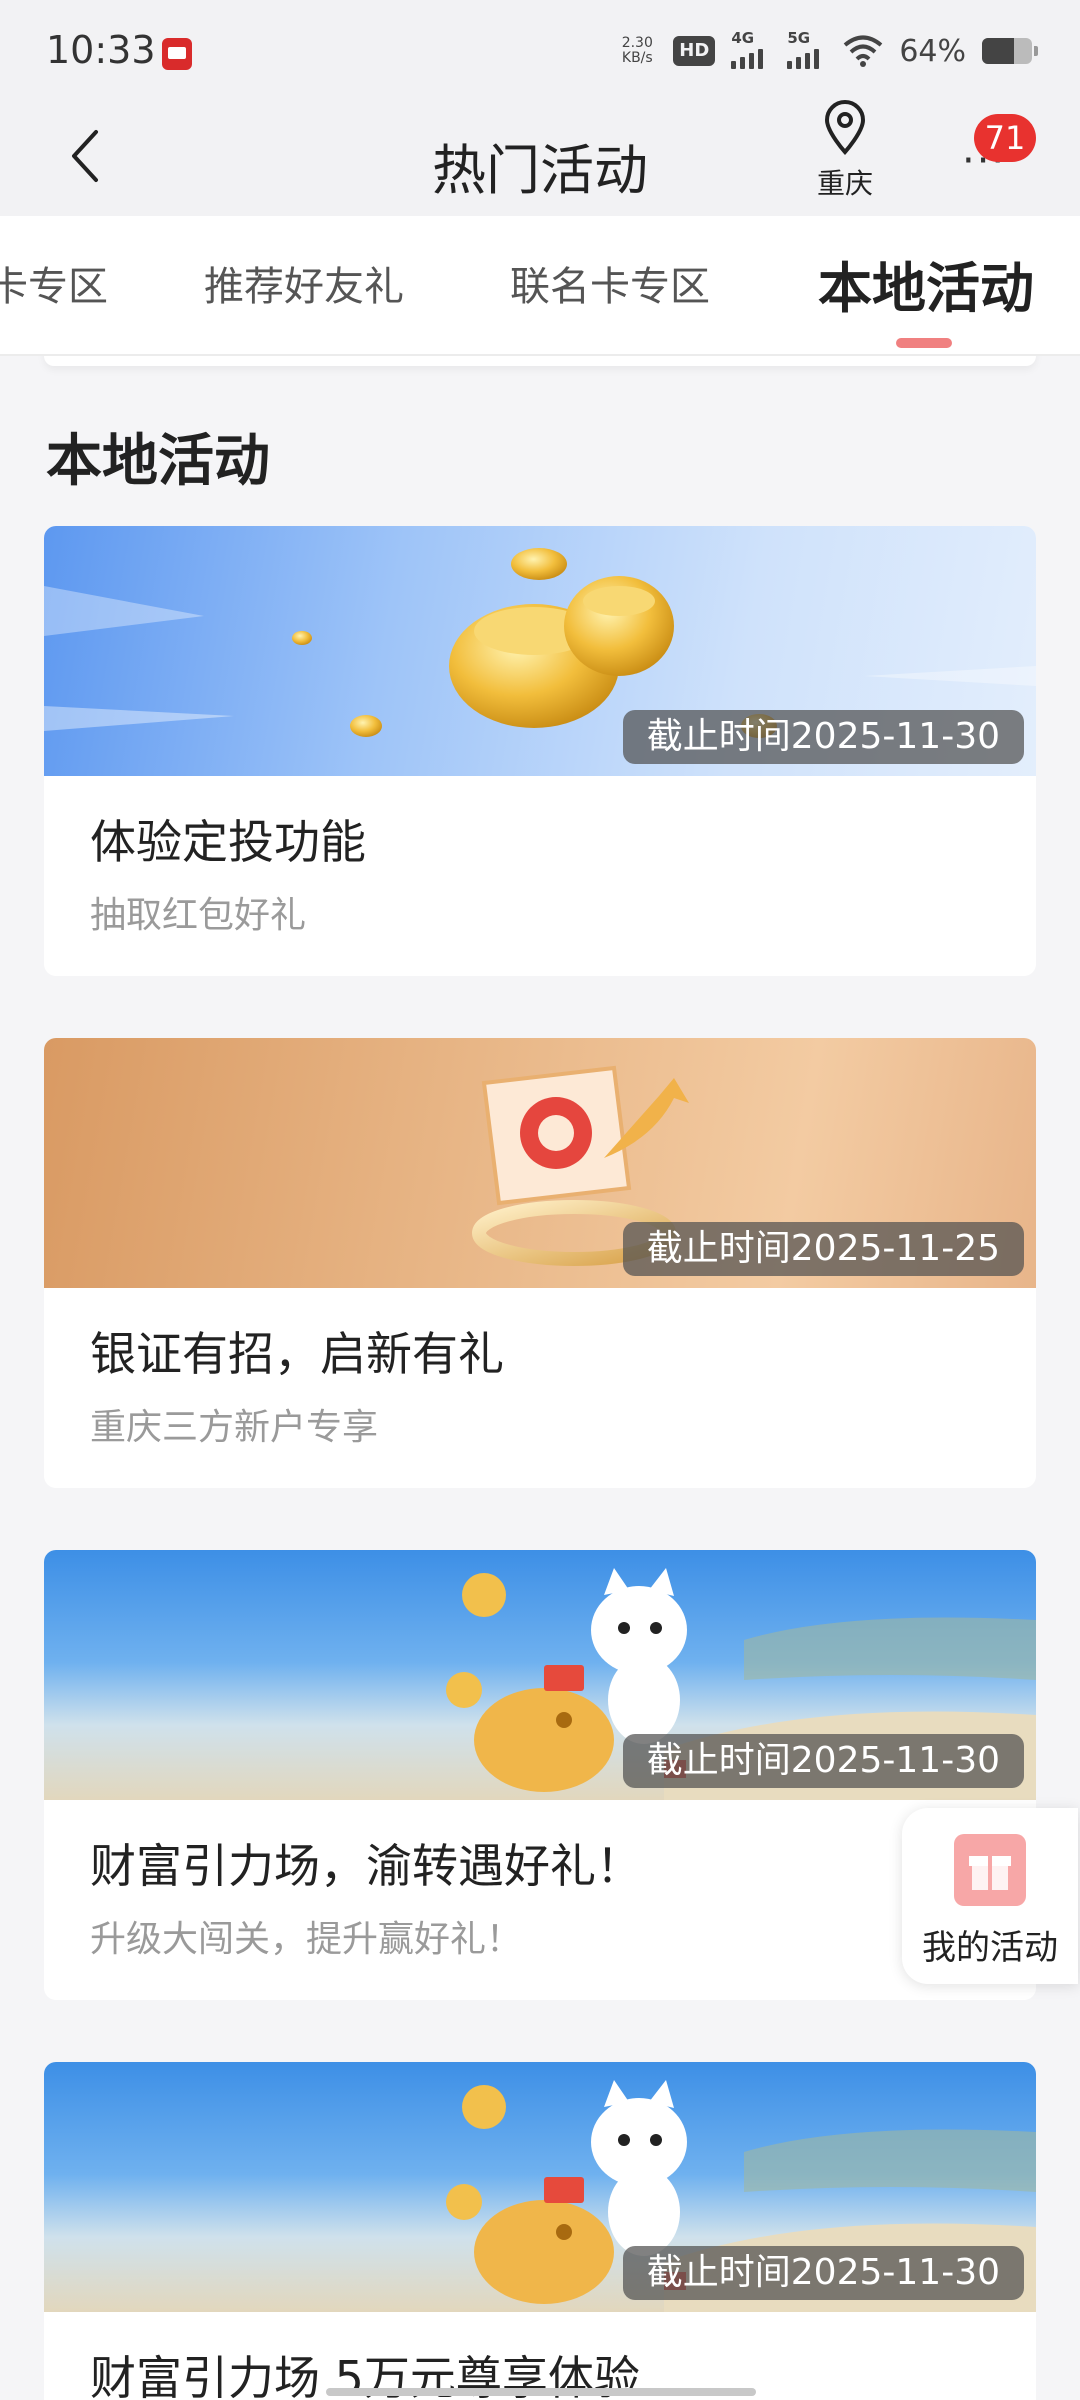 This screenshot has width=1080, height=2400. Describe the element at coordinates (845, 127) in the screenshot. I see `location-pin-icon` at that location.